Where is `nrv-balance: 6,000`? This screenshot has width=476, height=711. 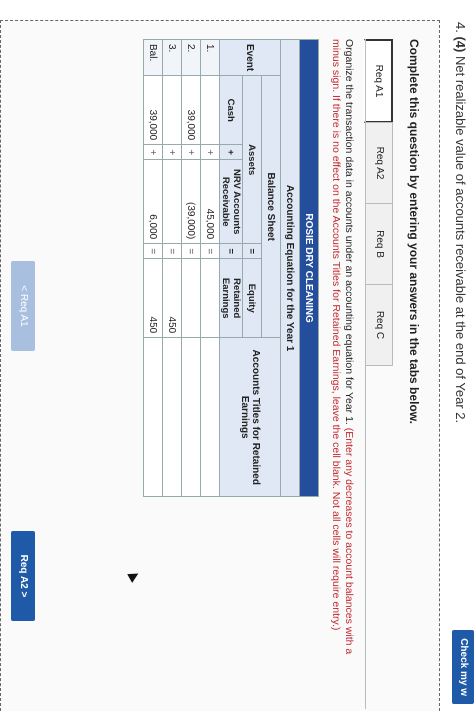
nrv-balance: 6,000 is located at coordinates (153, 201).